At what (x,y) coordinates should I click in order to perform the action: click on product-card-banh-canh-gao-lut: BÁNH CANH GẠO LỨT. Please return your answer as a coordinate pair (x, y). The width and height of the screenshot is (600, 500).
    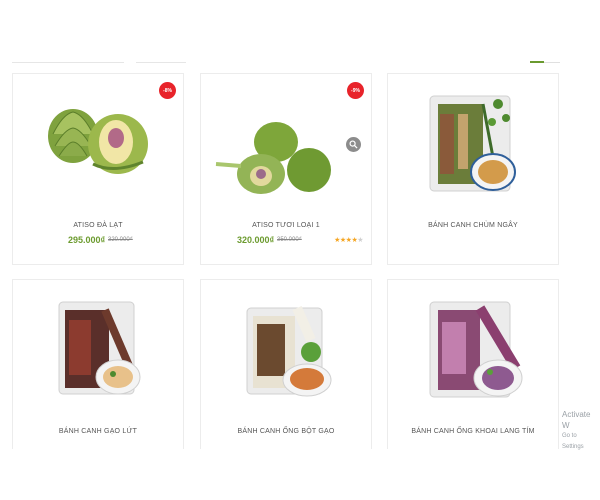
    Looking at the image, I should click on (98, 364).